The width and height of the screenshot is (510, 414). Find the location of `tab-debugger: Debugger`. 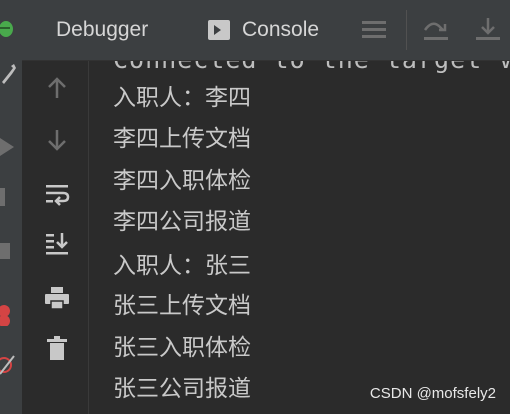

tab-debugger: Debugger is located at coordinates (102, 30).